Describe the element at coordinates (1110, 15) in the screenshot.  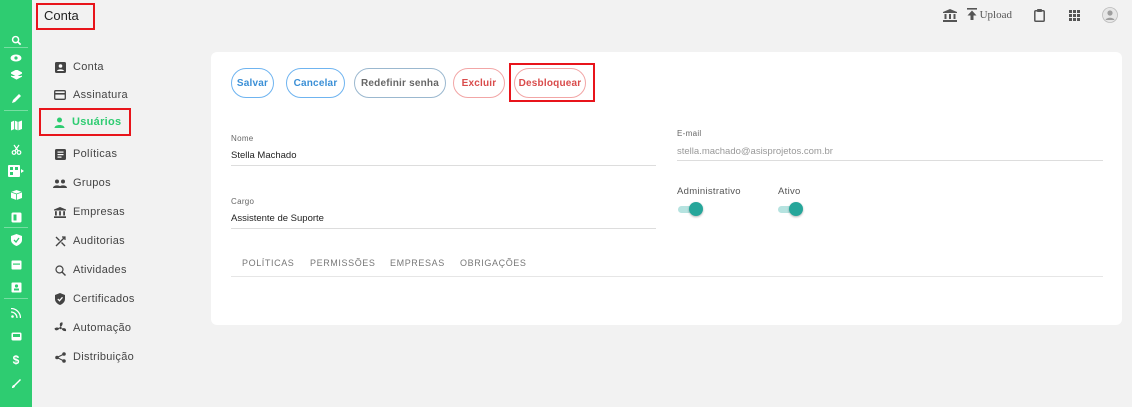
I see `avatar` at that location.